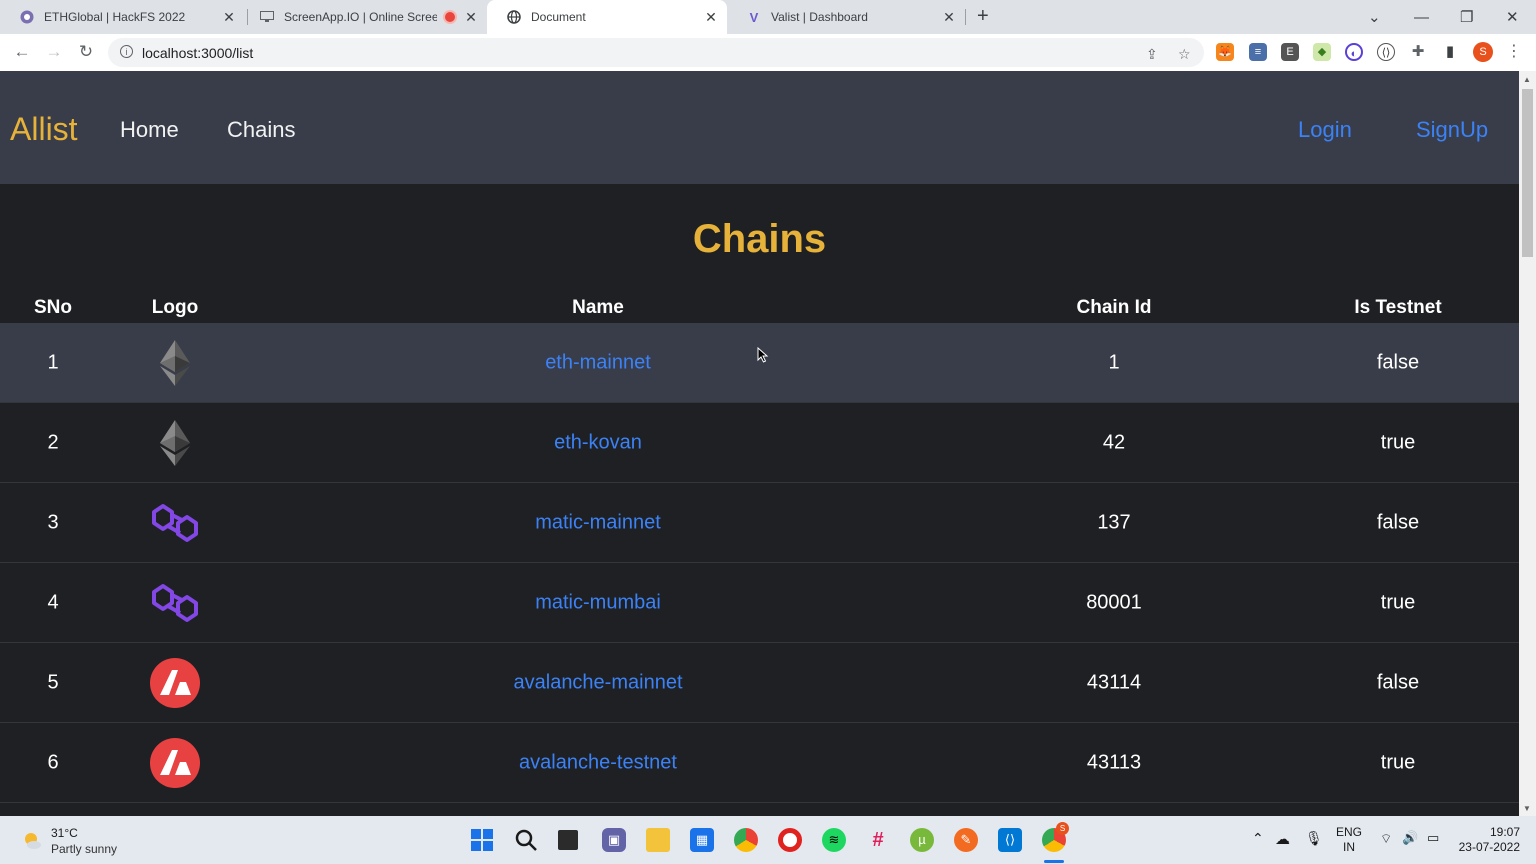 This screenshot has width=1536, height=864. What do you see at coordinates (1290, 52) in the screenshot?
I see `extension-e-icon: E` at bounding box center [1290, 52].